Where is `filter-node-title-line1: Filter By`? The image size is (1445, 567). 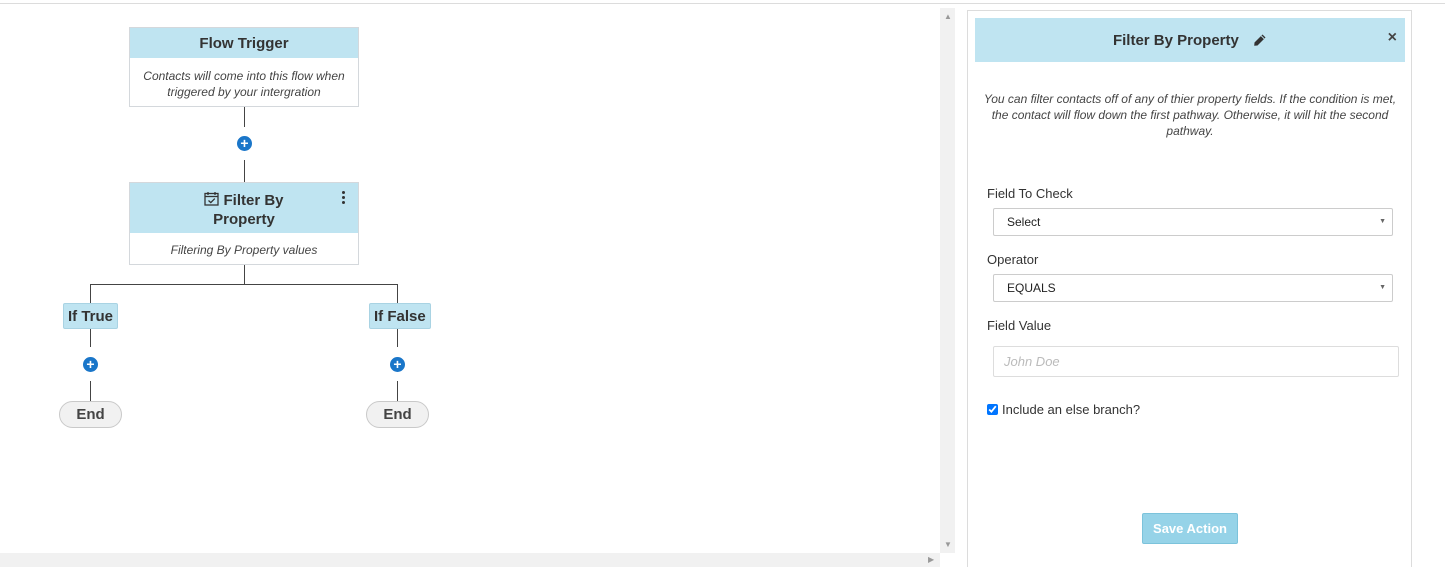
filter-node-title-line1: Filter By is located at coordinates (253, 200).